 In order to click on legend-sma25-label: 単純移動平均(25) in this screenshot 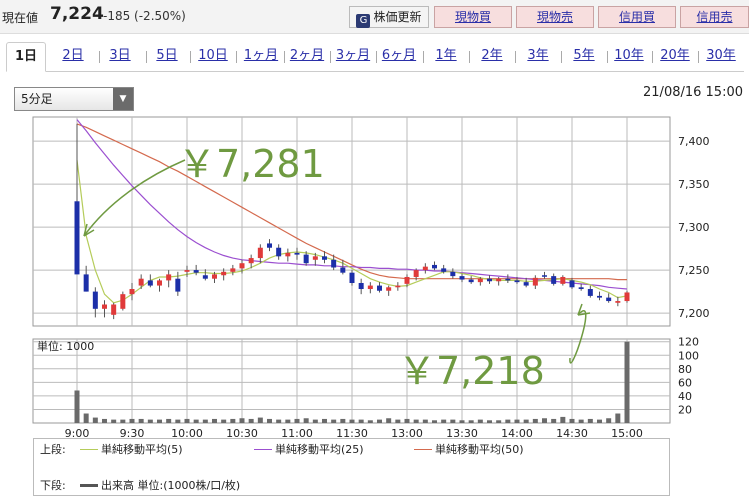, I will do `click(319, 449)`.